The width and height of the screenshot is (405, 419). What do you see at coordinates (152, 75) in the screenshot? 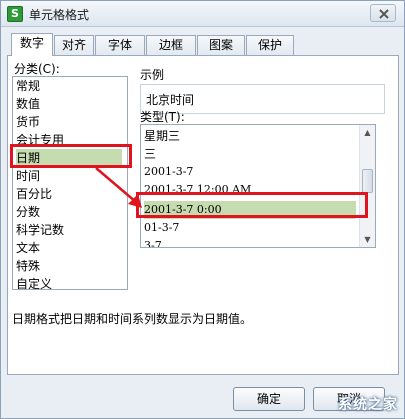
I see `sample-label: 示例` at bounding box center [152, 75].